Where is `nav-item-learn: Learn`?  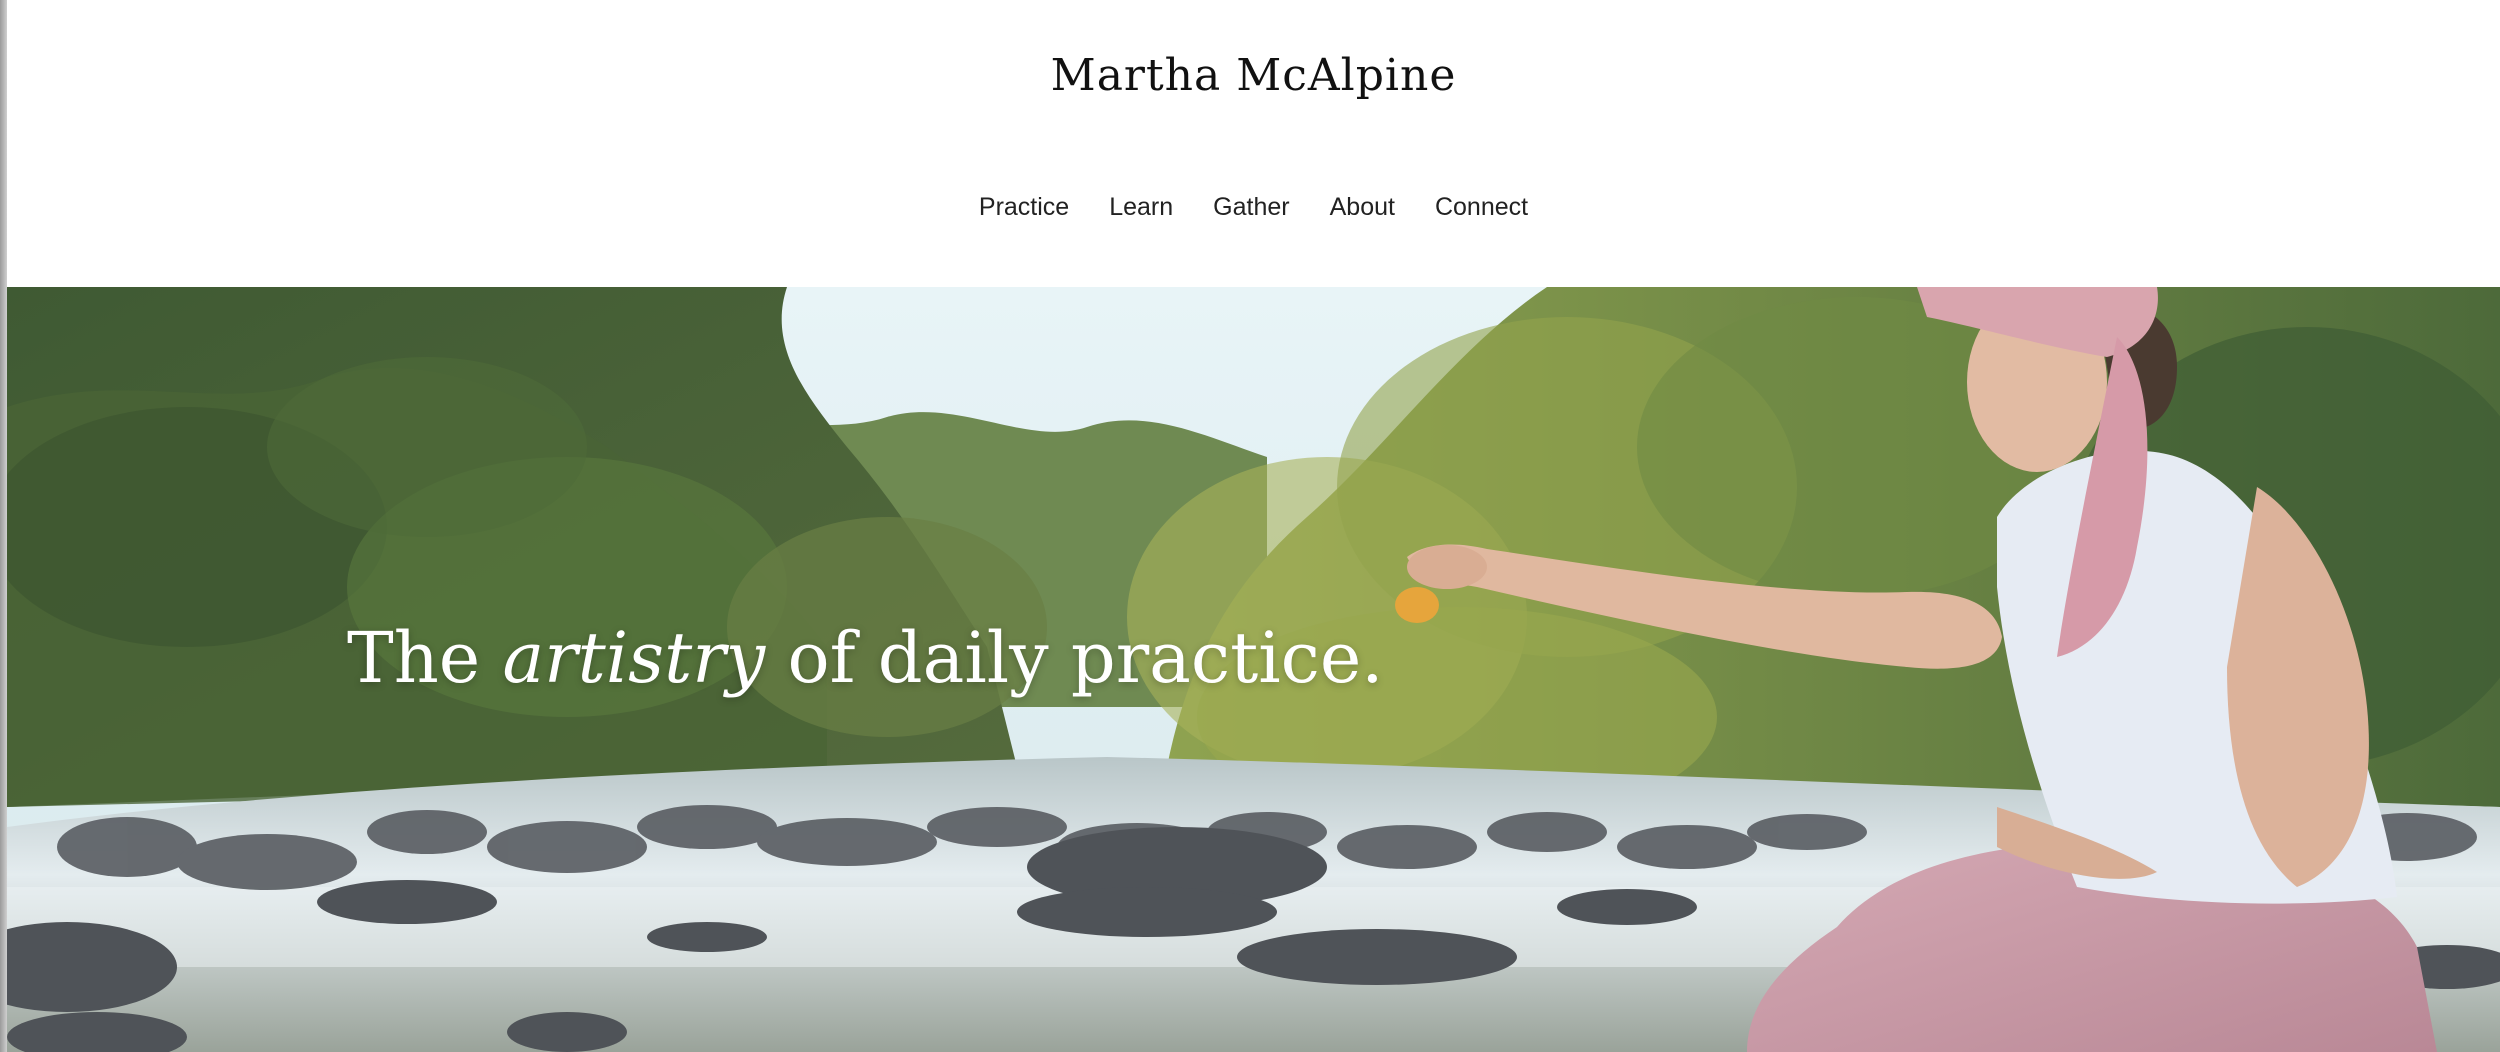
nav-item-learn: Learn is located at coordinates (1141, 207).